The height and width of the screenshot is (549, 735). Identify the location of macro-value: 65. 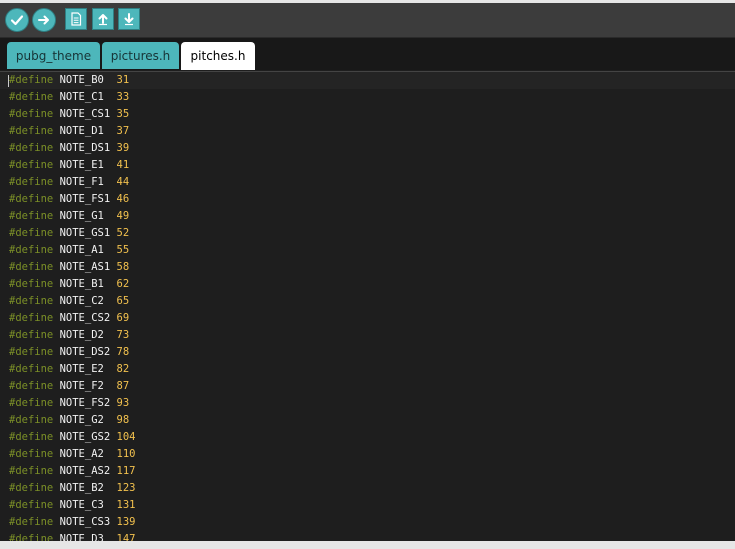
(123, 301).